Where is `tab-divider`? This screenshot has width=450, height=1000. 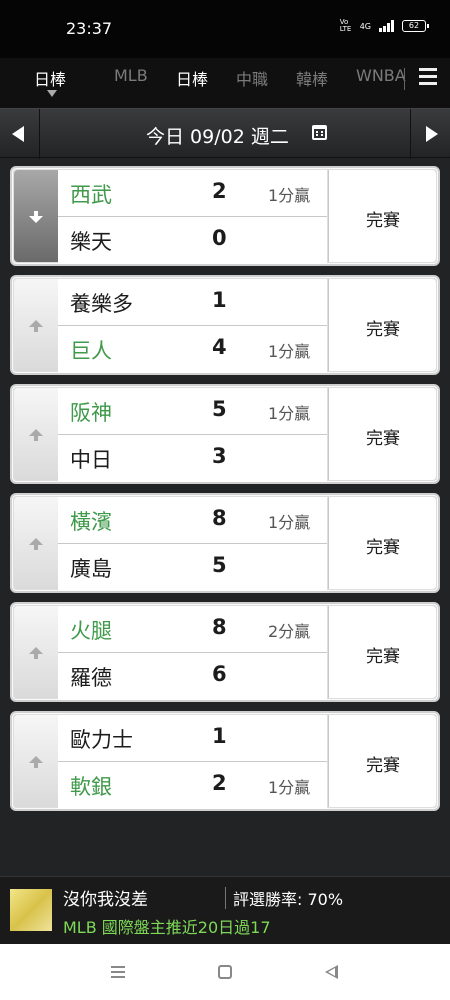 tab-divider is located at coordinates (404, 79).